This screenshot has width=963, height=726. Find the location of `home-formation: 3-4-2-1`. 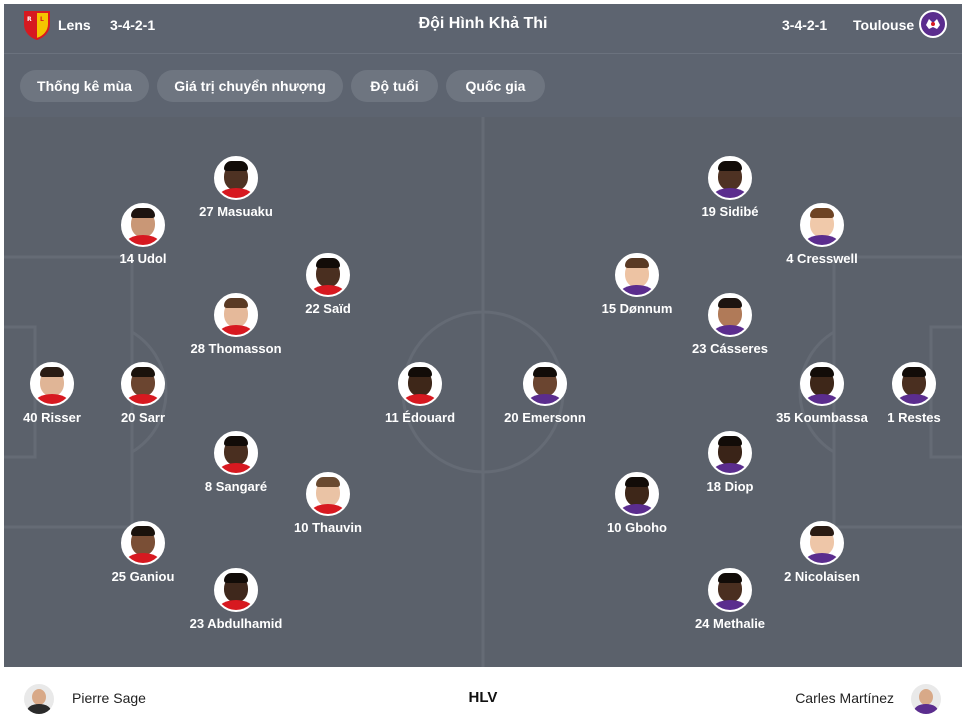

home-formation: 3-4-2-1 is located at coordinates (133, 25).